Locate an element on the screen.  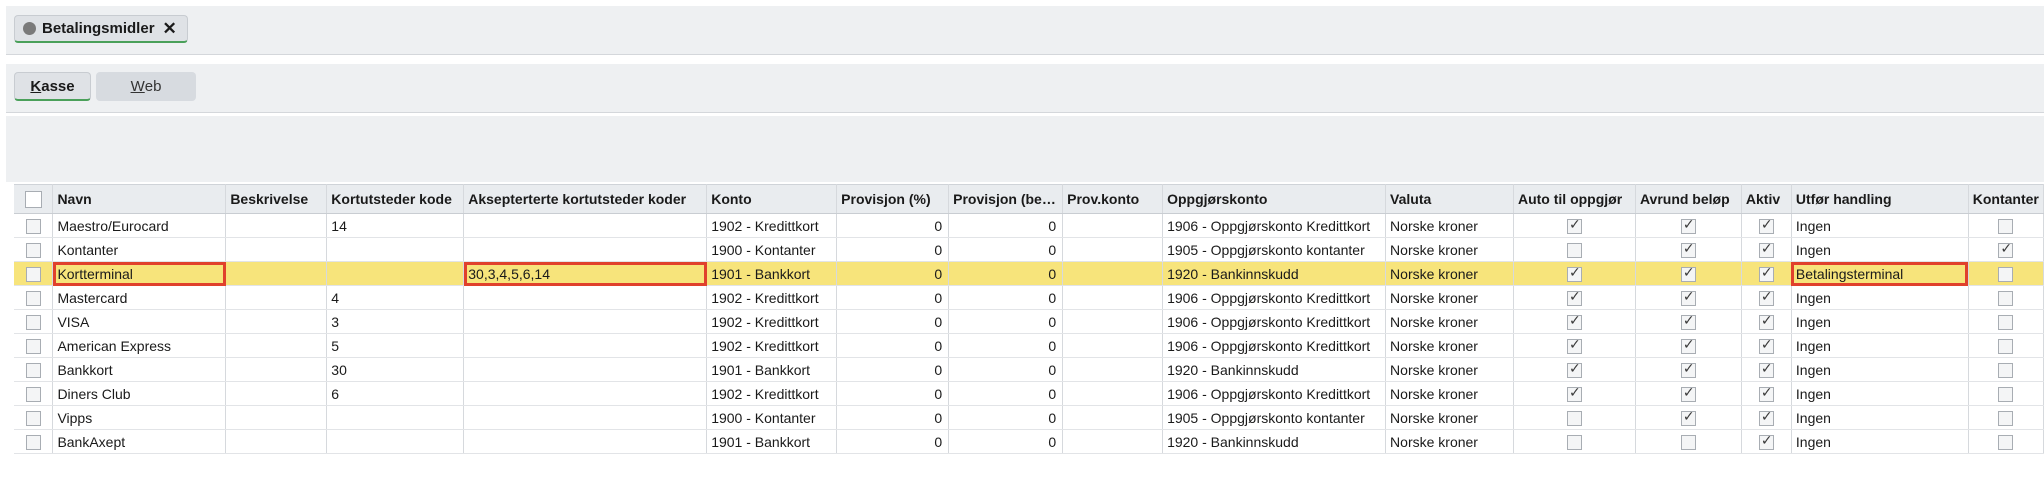
tab-web: Web is located at coordinates (146, 86).